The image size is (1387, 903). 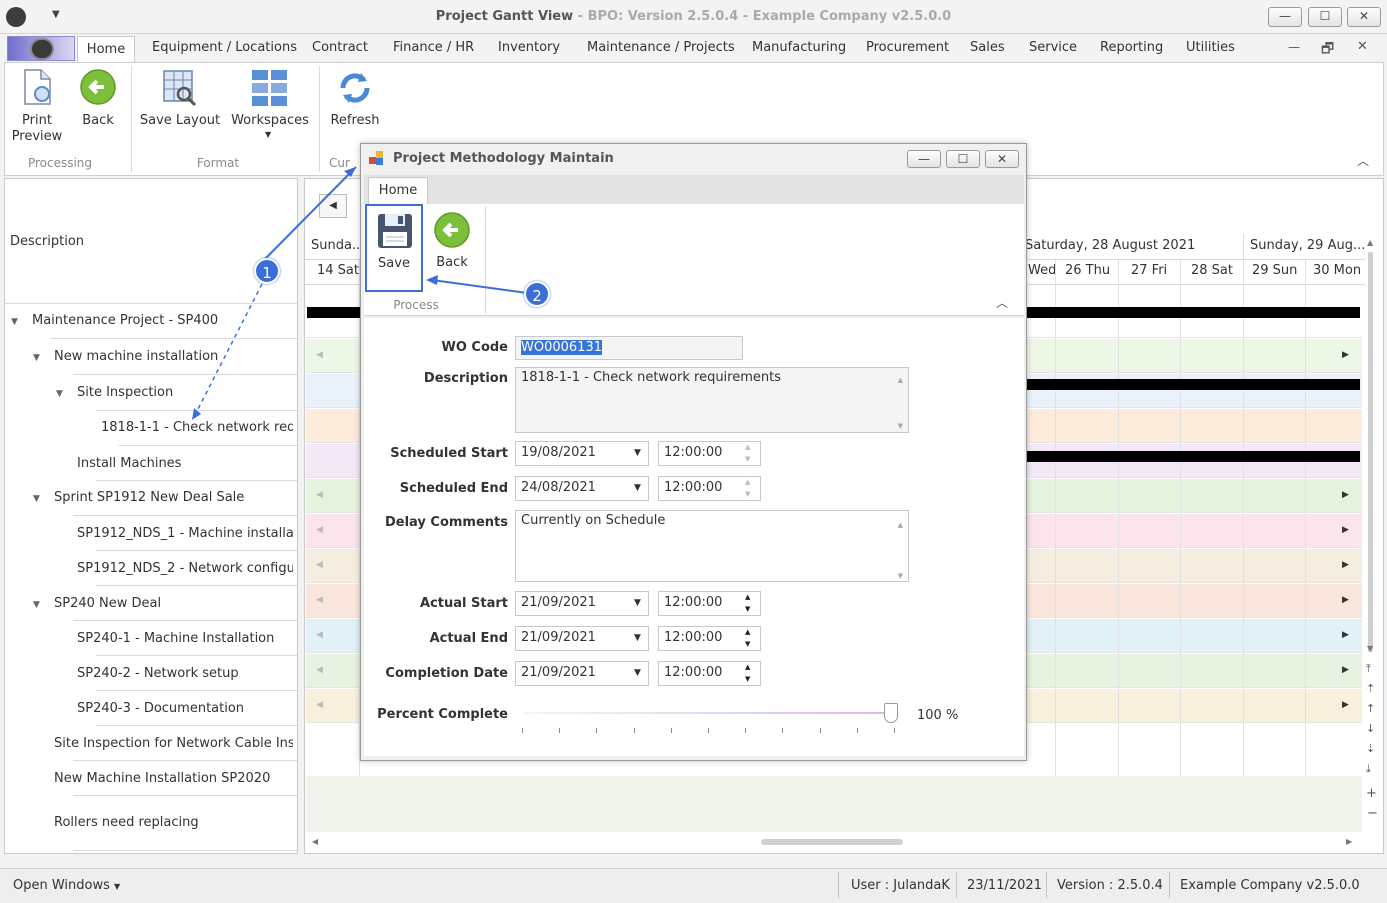 What do you see at coordinates (394, 248) in the screenshot?
I see `dialog-save-button: Save` at bounding box center [394, 248].